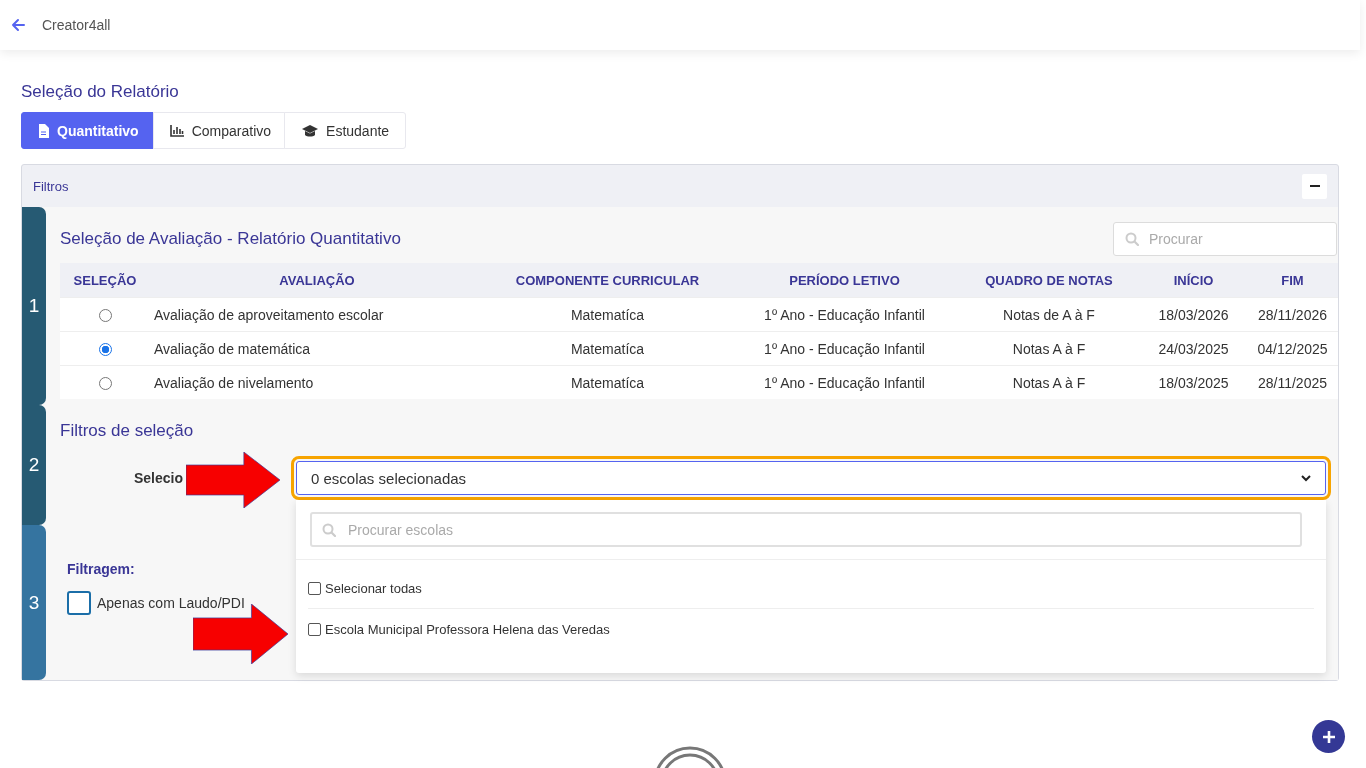 The width and height of the screenshot is (1366, 768). What do you see at coordinates (1306, 478) in the screenshot?
I see `chevron-down-icon` at bounding box center [1306, 478].